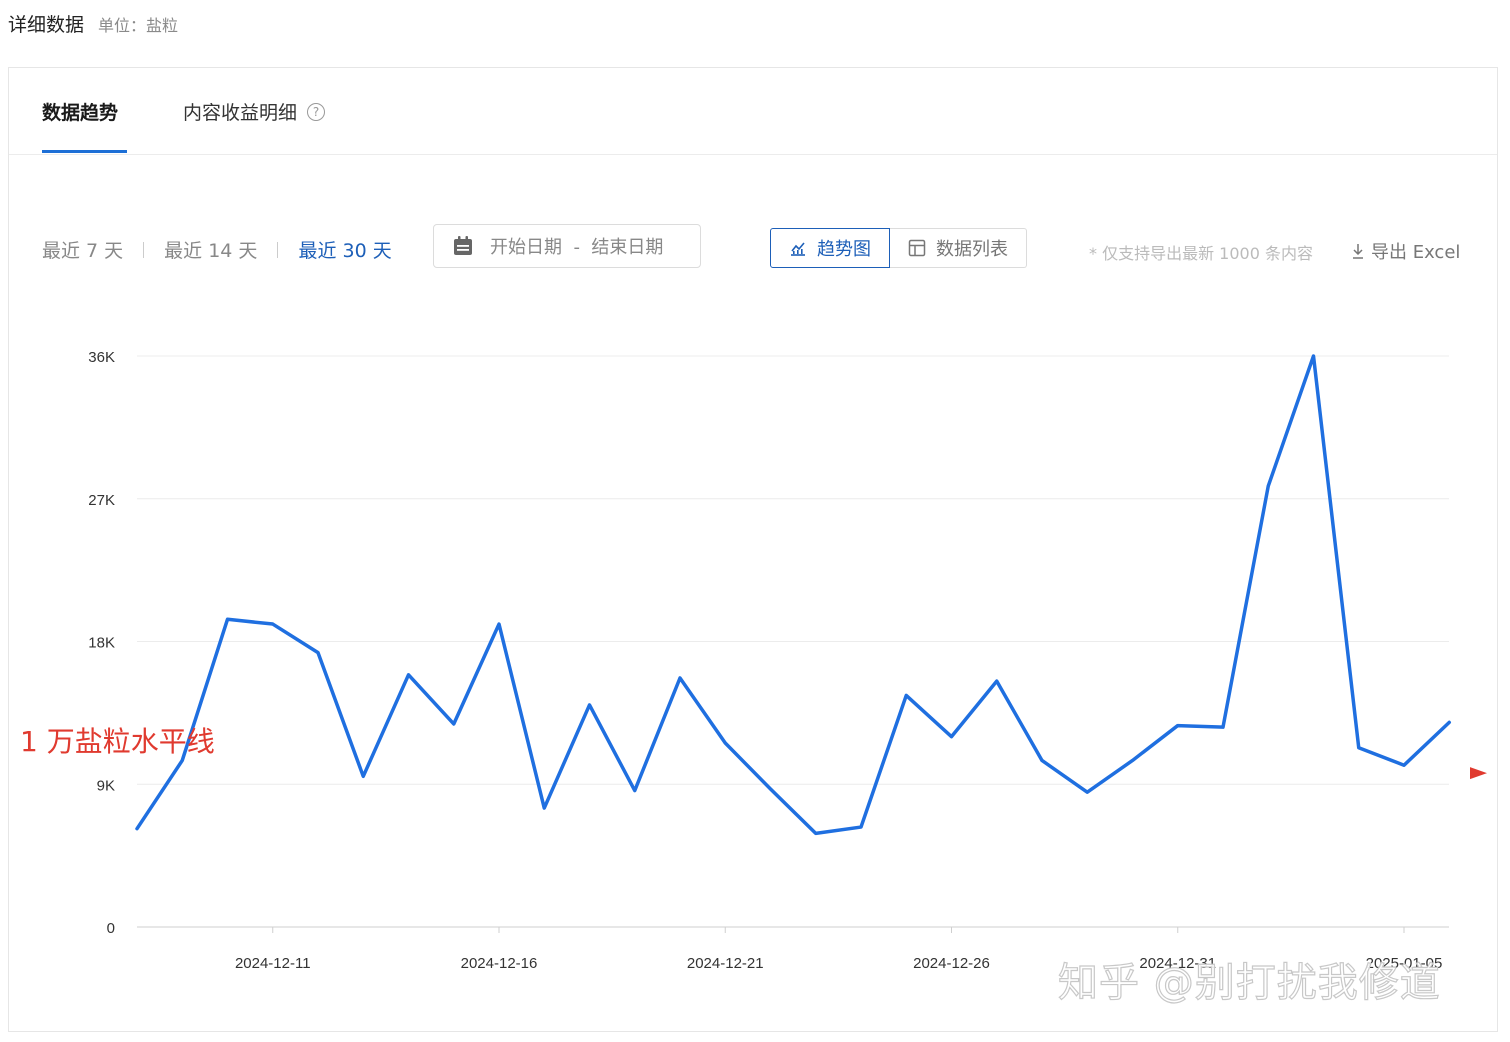  What do you see at coordinates (1478, 773) in the screenshot?
I see `threshold-arrowhead` at bounding box center [1478, 773].